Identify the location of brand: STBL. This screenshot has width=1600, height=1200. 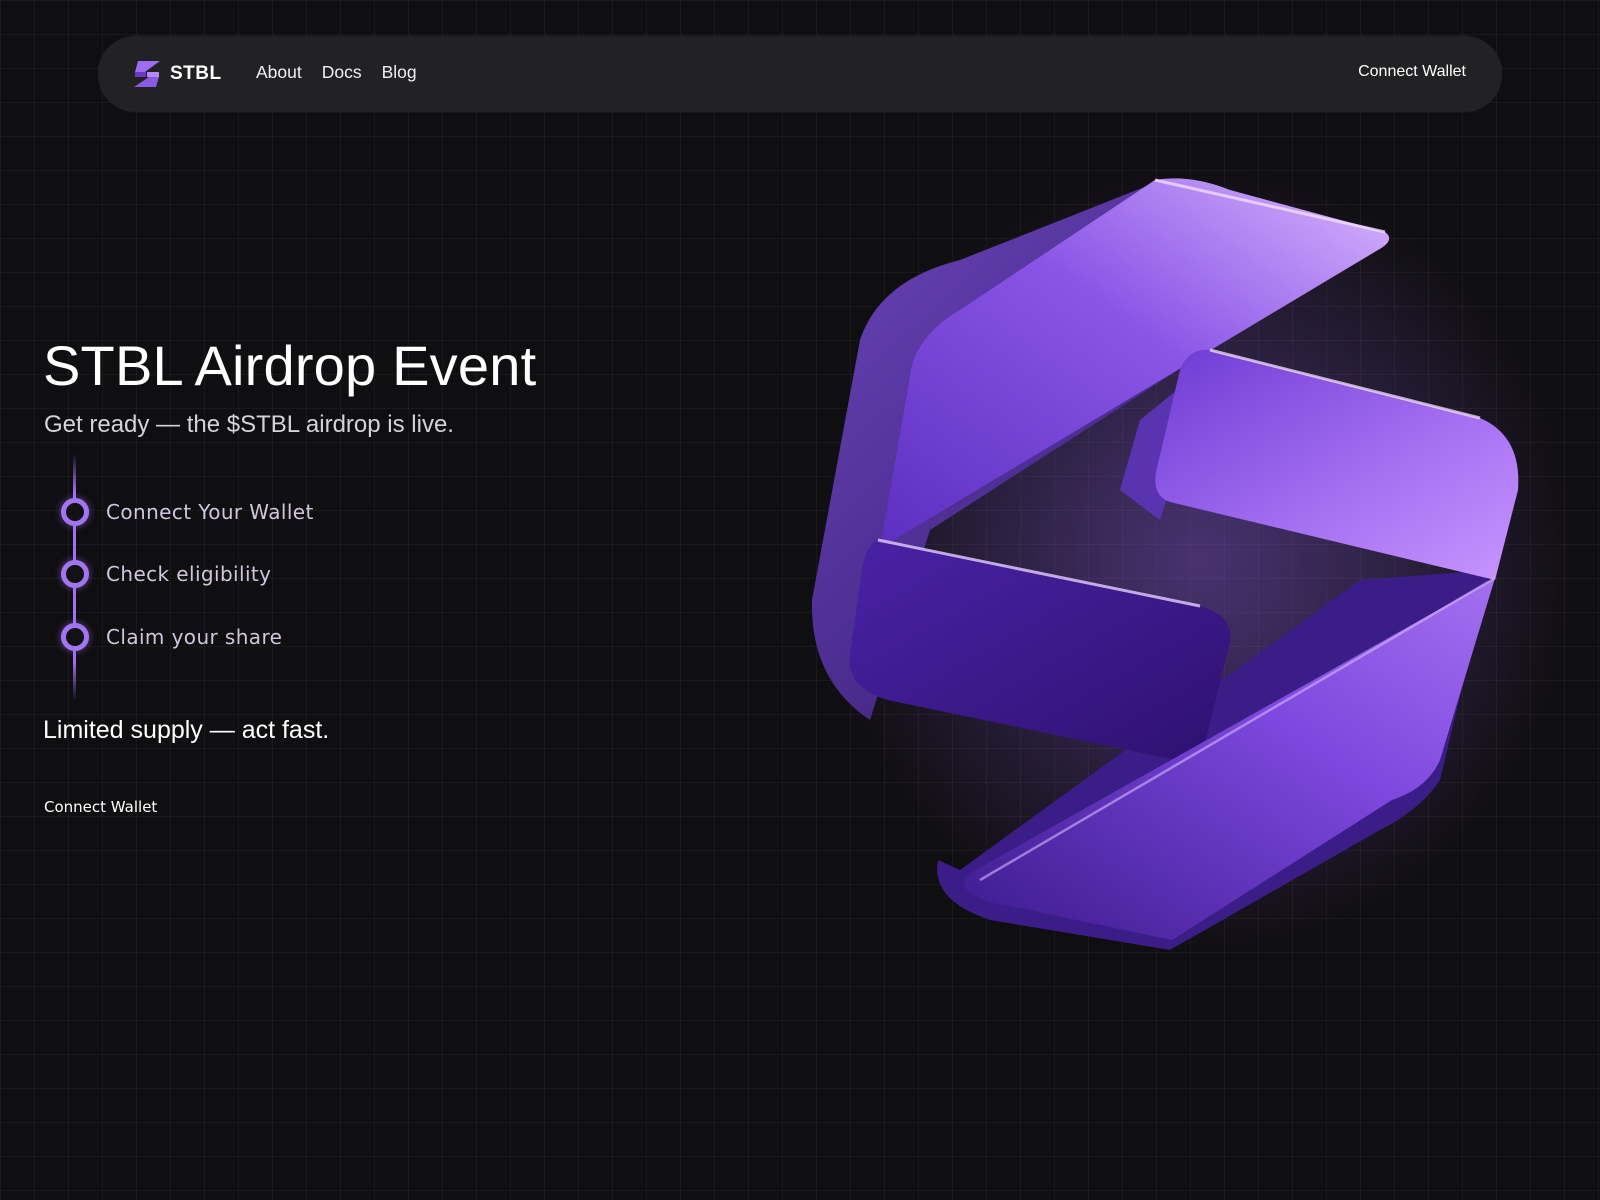
(177, 74).